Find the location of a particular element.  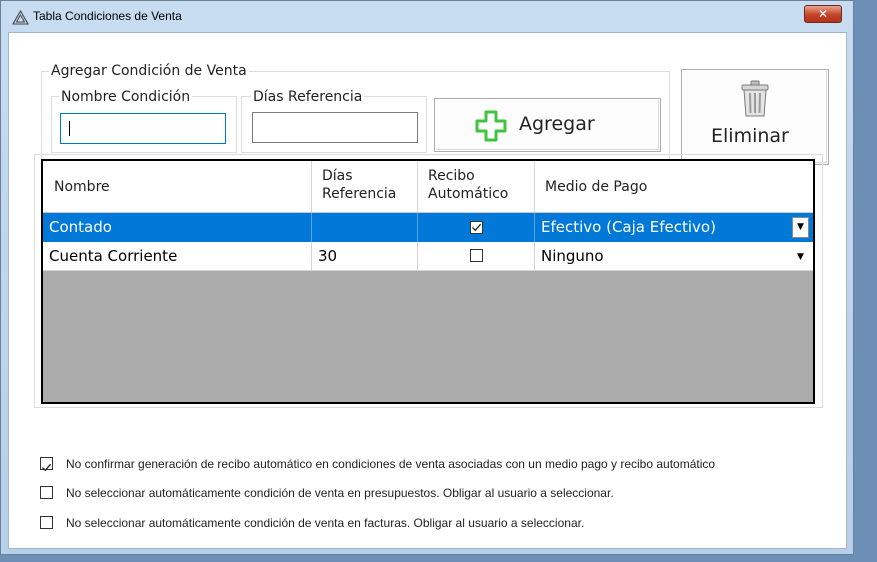

column-header-recibo-line2: Automático is located at coordinates (468, 194).